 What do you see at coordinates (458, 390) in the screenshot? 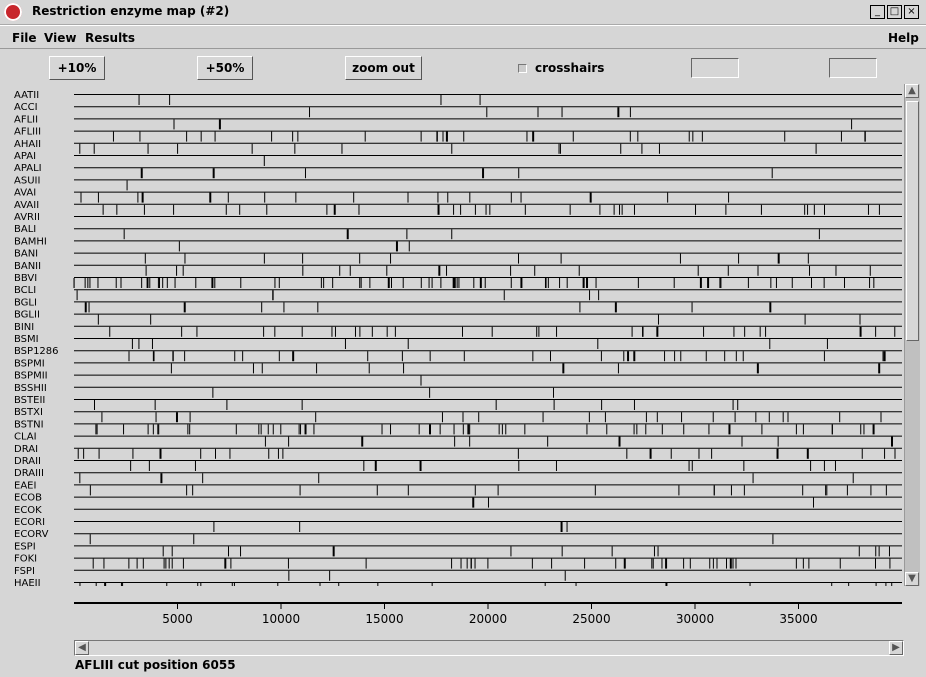
I see `enzyme-row: BSSHII` at bounding box center [458, 390].